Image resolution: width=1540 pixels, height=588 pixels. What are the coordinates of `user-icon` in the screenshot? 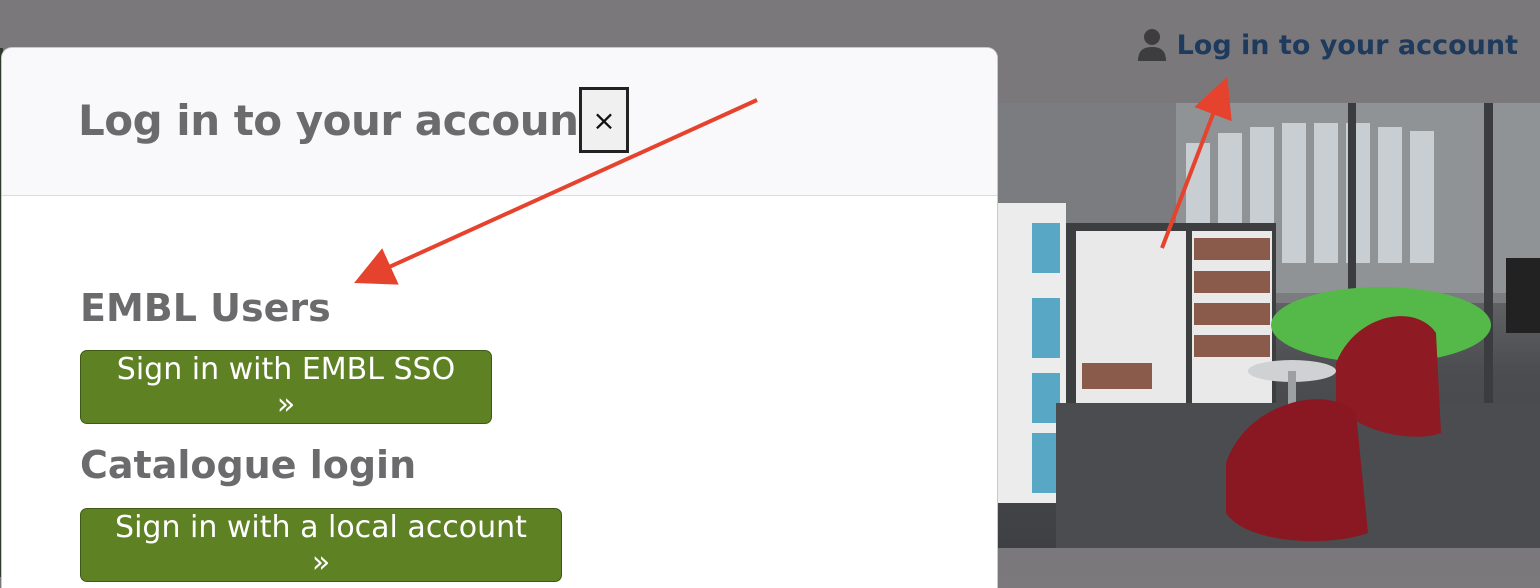 It's located at (1152, 45).